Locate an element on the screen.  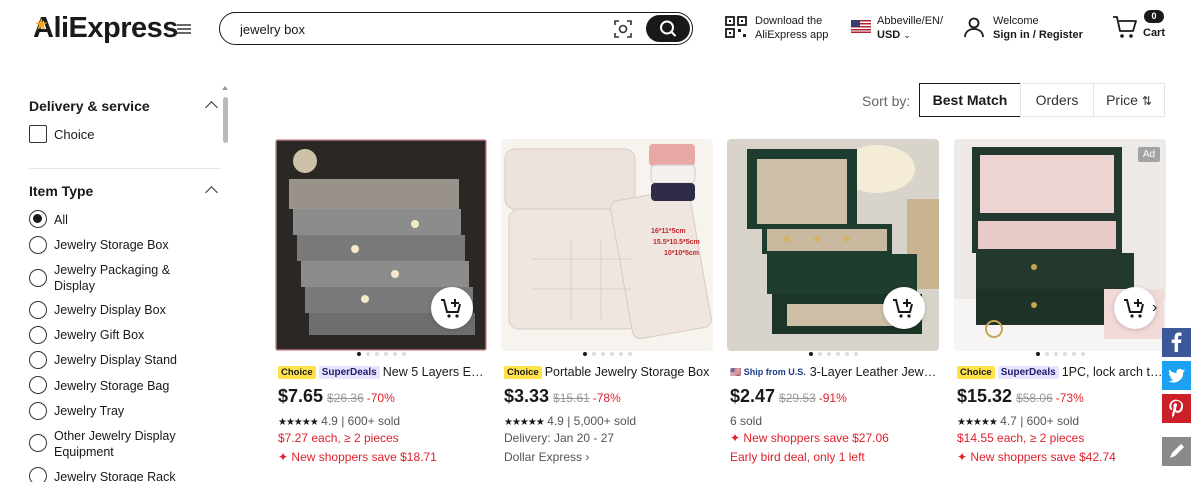
radio-label: Jewelry Storage Box is located at coordinates (129, 245).